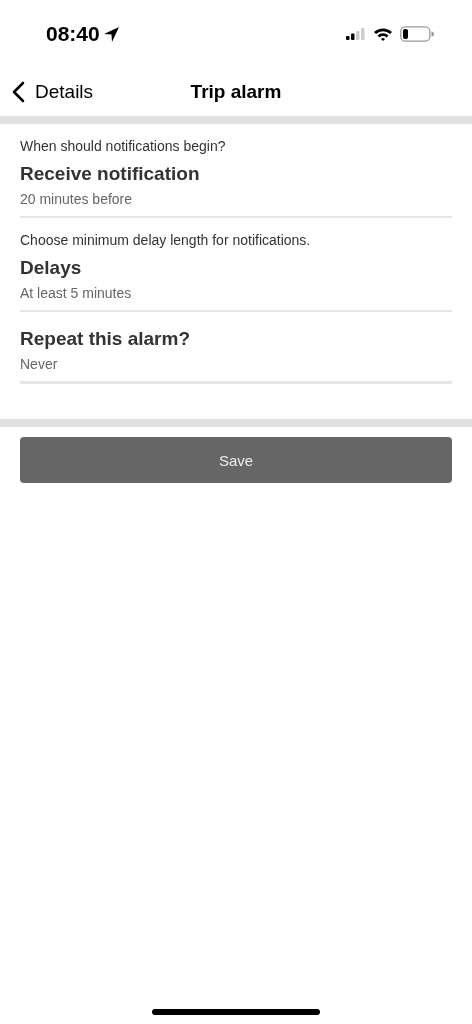 The image size is (472, 1024). I want to click on setting-title: Delays, so click(236, 268).